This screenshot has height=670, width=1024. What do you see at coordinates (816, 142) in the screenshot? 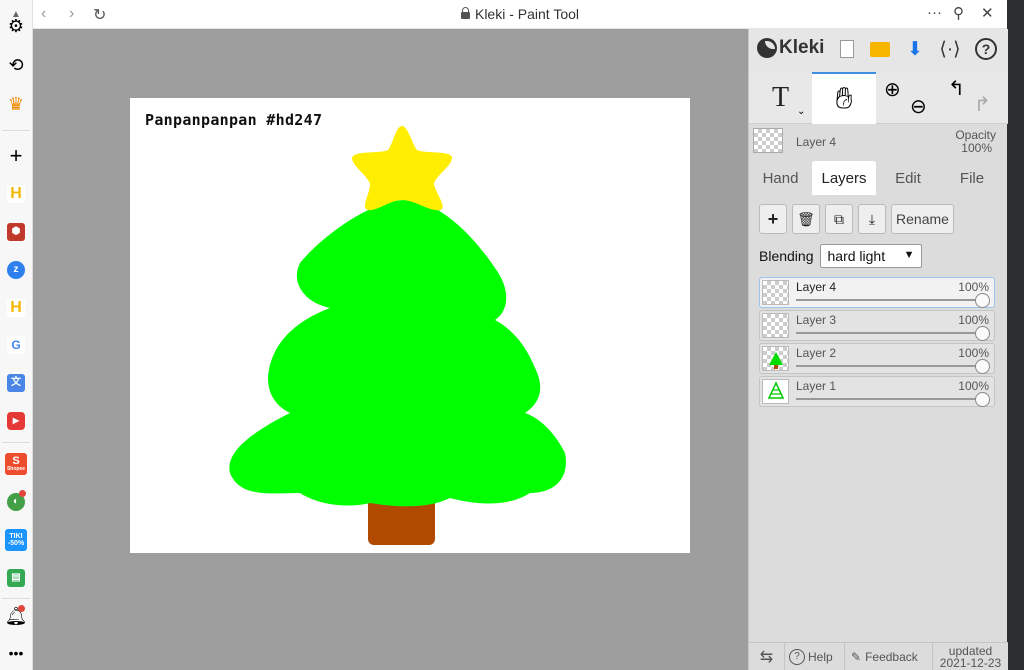
I see `current-layer-name: Layer 4` at bounding box center [816, 142].